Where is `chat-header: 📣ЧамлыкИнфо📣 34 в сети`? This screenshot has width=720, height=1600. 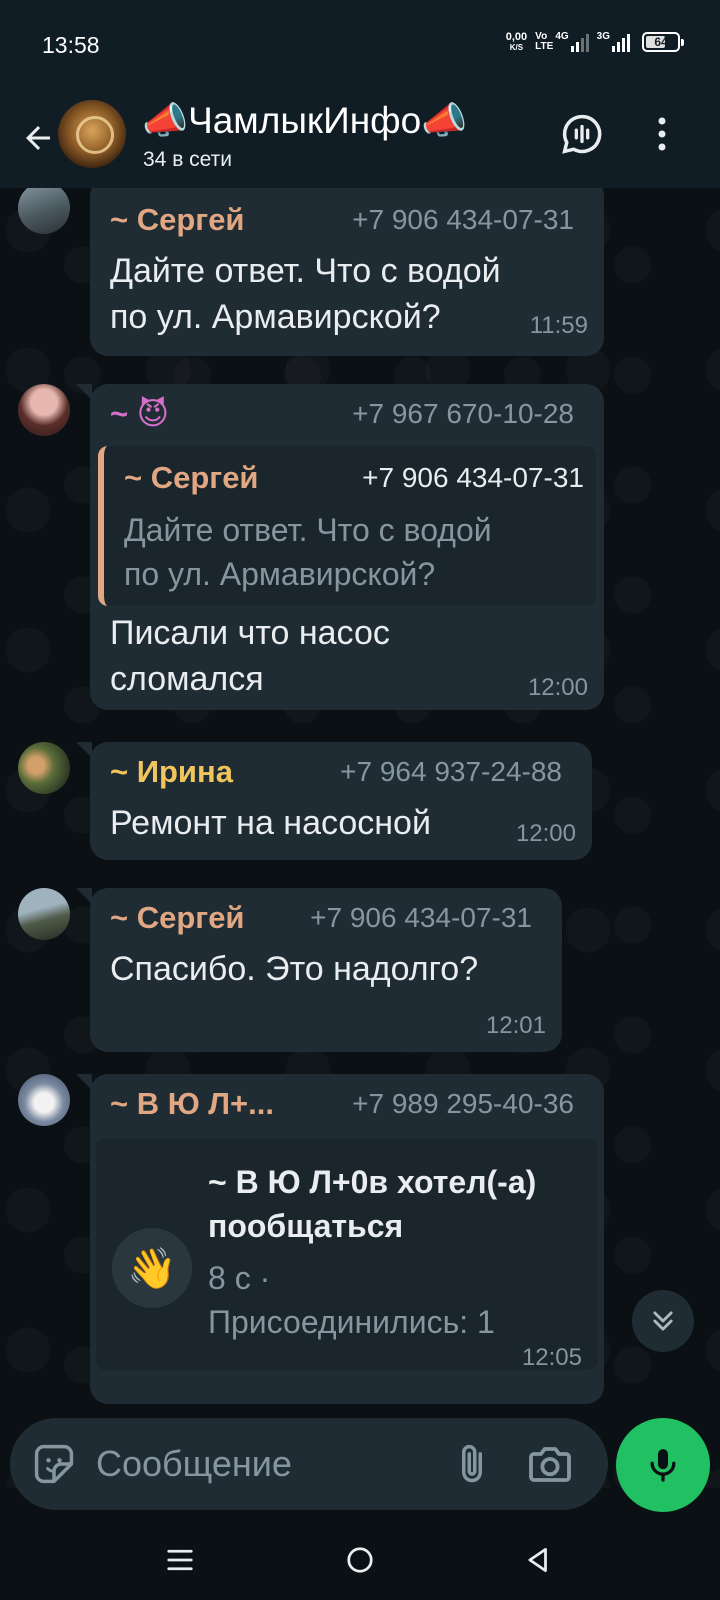
chat-header: 📣ЧамлыкИнфо📣 34 в сети is located at coordinates (360, 140).